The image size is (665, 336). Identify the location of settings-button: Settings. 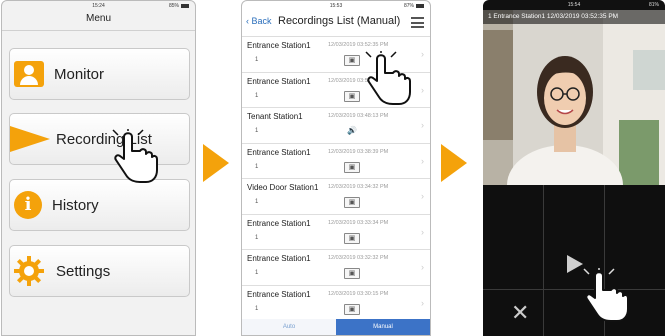
(99, 271).